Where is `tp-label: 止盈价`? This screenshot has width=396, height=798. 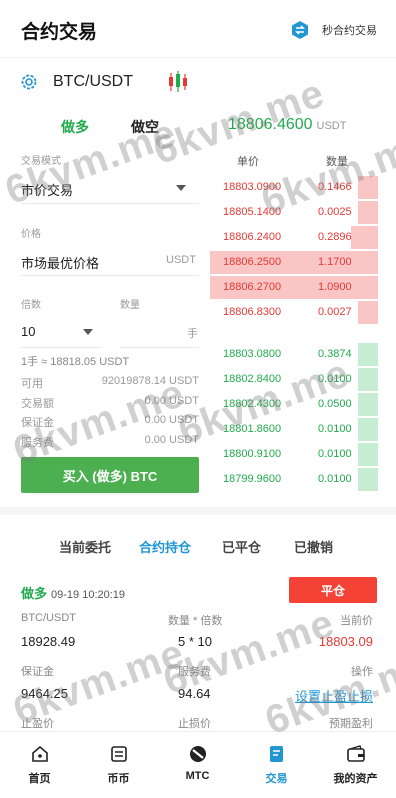
tp-label: 止盈价 is located at coordinates (37, 724).